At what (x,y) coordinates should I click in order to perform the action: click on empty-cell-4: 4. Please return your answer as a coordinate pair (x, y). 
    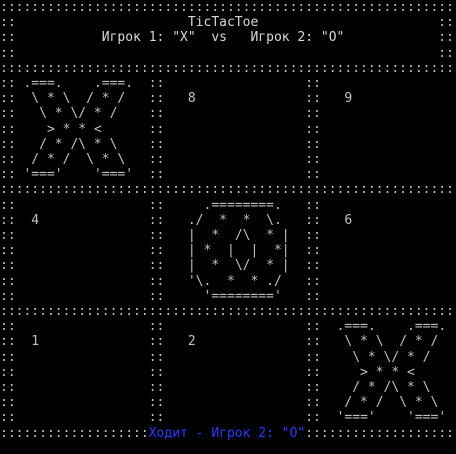
    Looking at the image, I should click on (78, 220).